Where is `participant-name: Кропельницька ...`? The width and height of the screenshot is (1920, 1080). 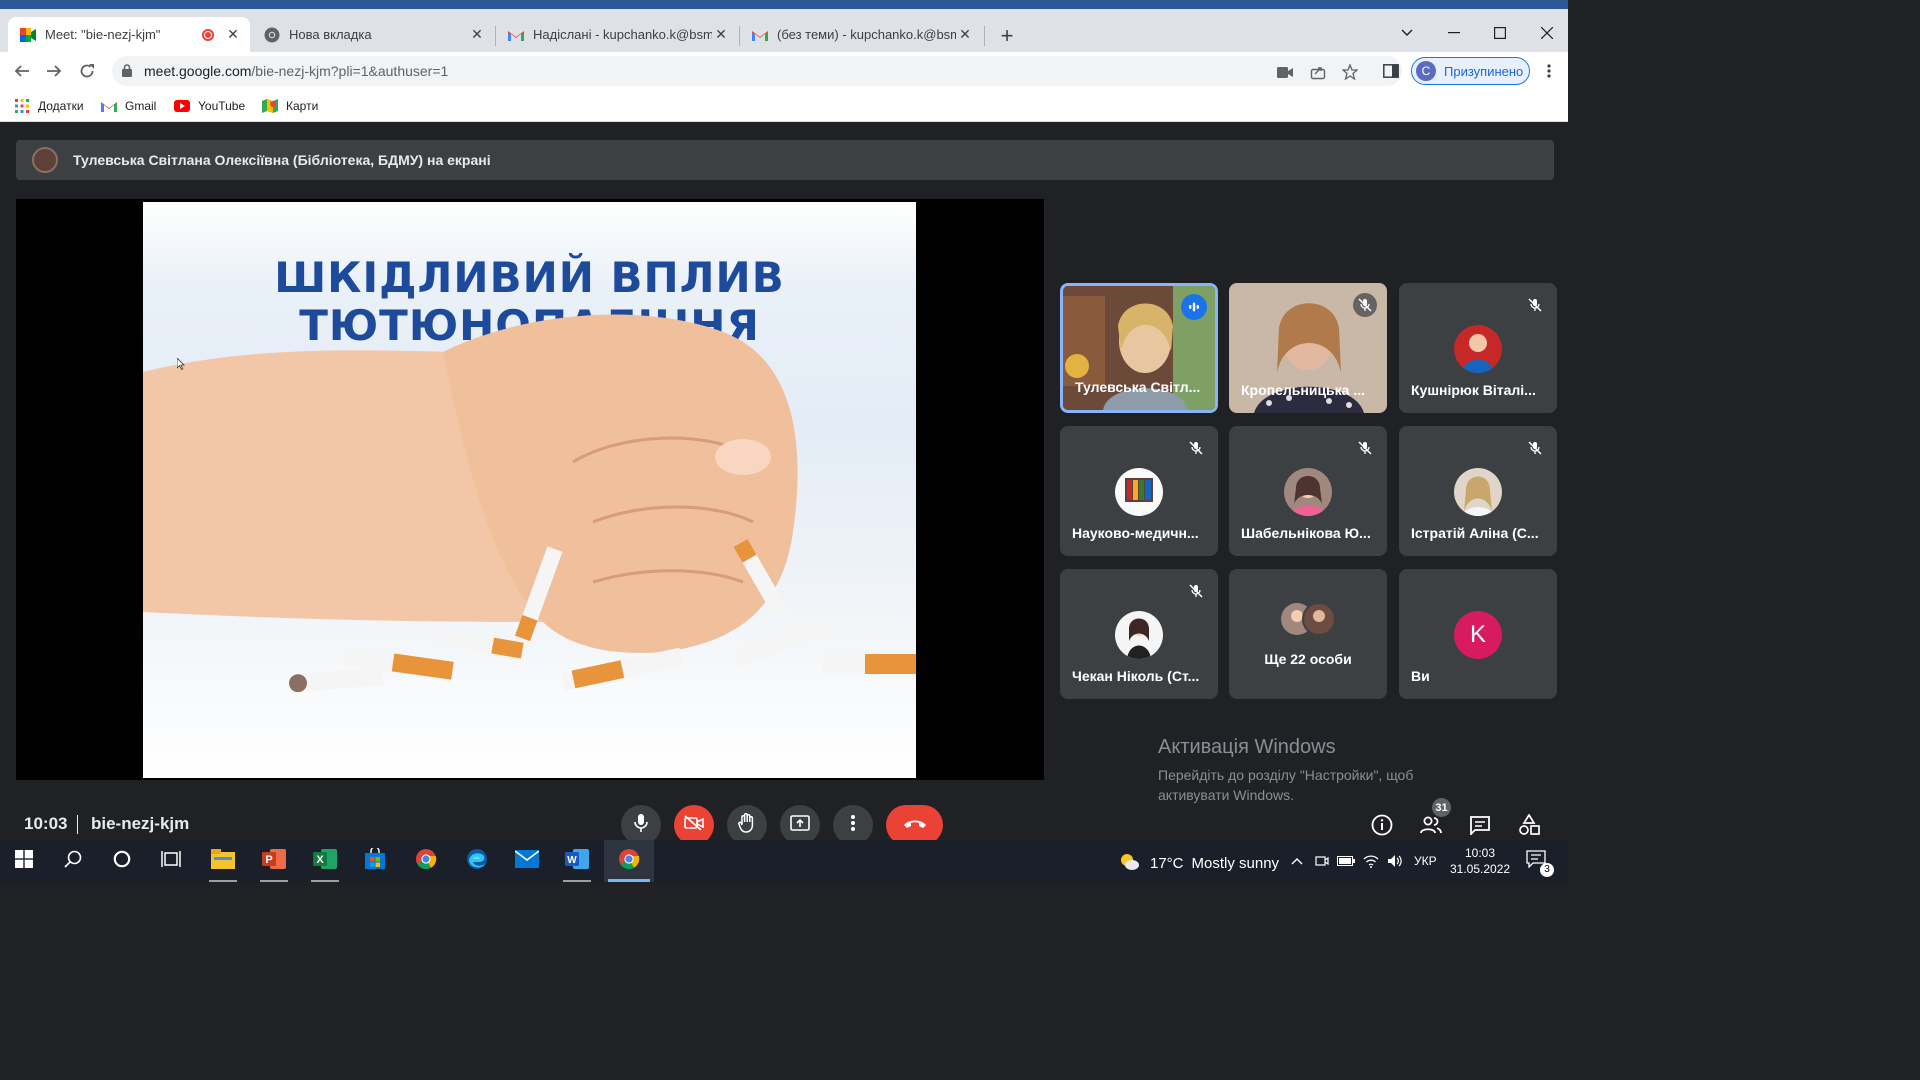
participant-name: Кропельницька ... is located at coordinates (1303, 390).